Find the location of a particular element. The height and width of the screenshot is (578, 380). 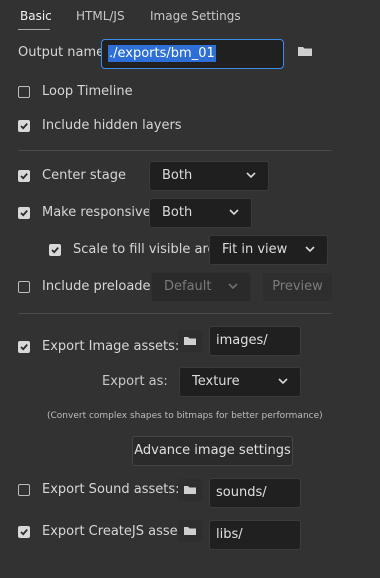

image-assets-path-input: images/ is located at coordinates (255, 341).